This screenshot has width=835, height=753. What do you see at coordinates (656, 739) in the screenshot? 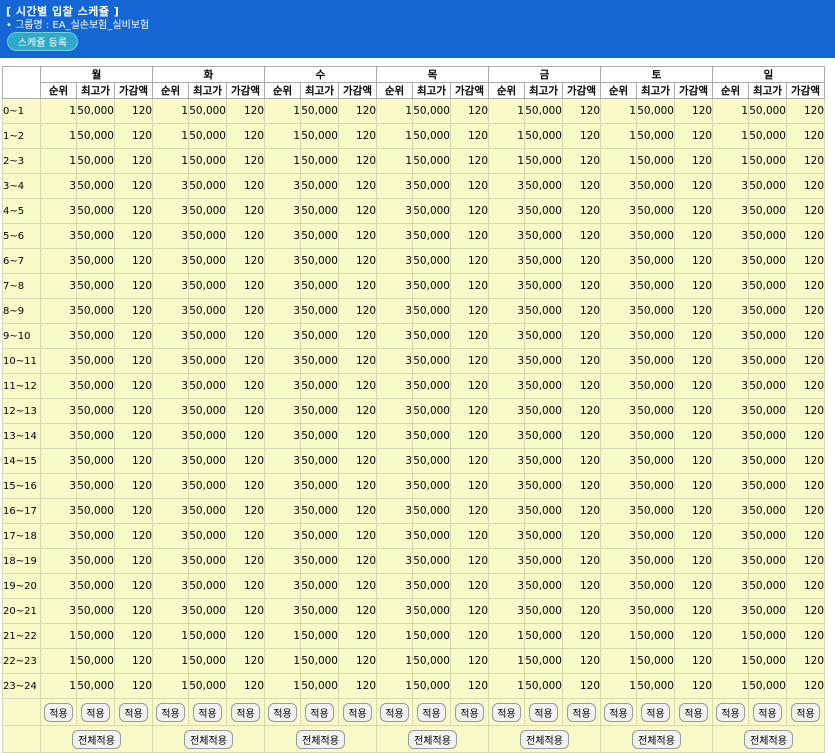
I see `full-apply-button: 전체적용` at bounding box center [656, 739].